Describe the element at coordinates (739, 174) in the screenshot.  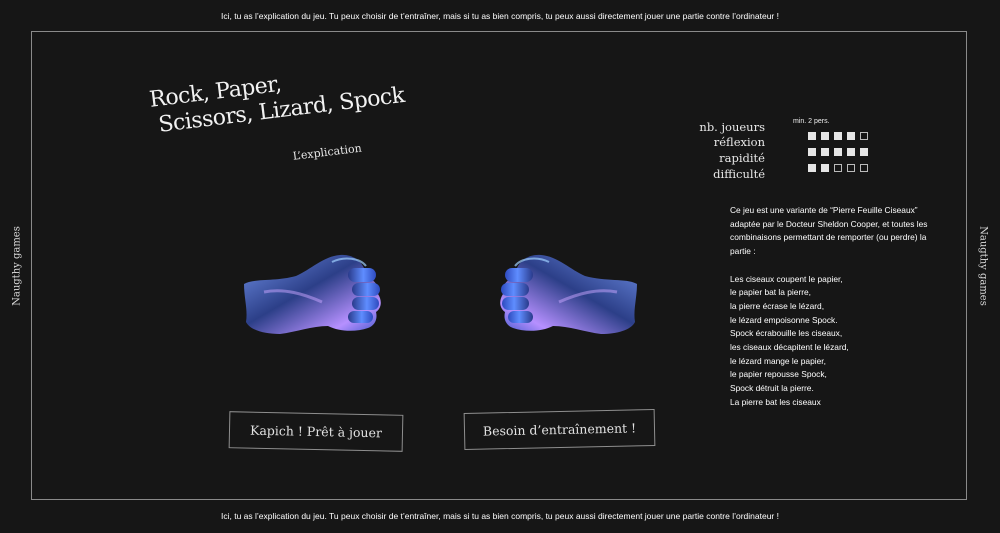
I see `difficulte-label: difficulté` at that location.